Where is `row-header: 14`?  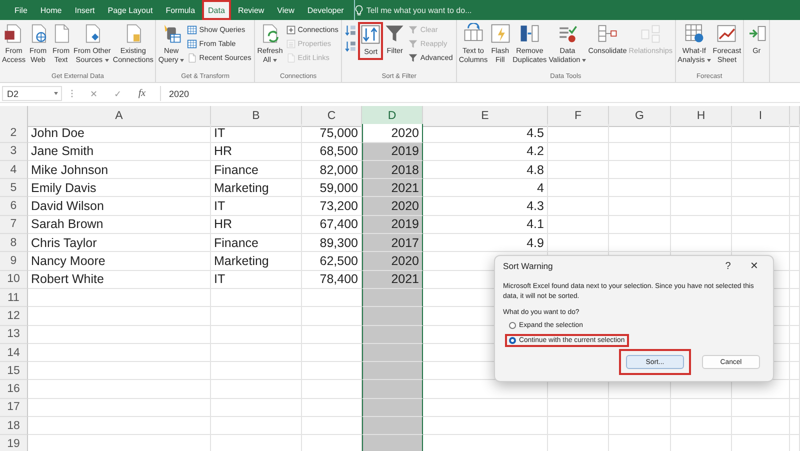 row-header: 14 is located at coordinates (14, 353).